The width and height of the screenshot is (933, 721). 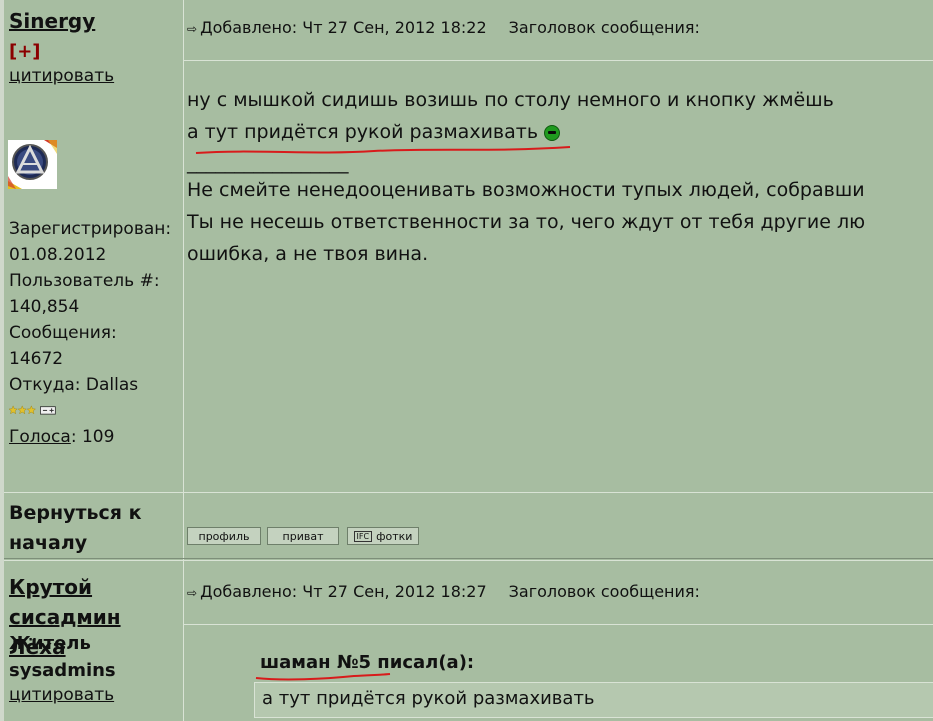 I want to click on messages-count: 14672, so click(x=36, y=359).